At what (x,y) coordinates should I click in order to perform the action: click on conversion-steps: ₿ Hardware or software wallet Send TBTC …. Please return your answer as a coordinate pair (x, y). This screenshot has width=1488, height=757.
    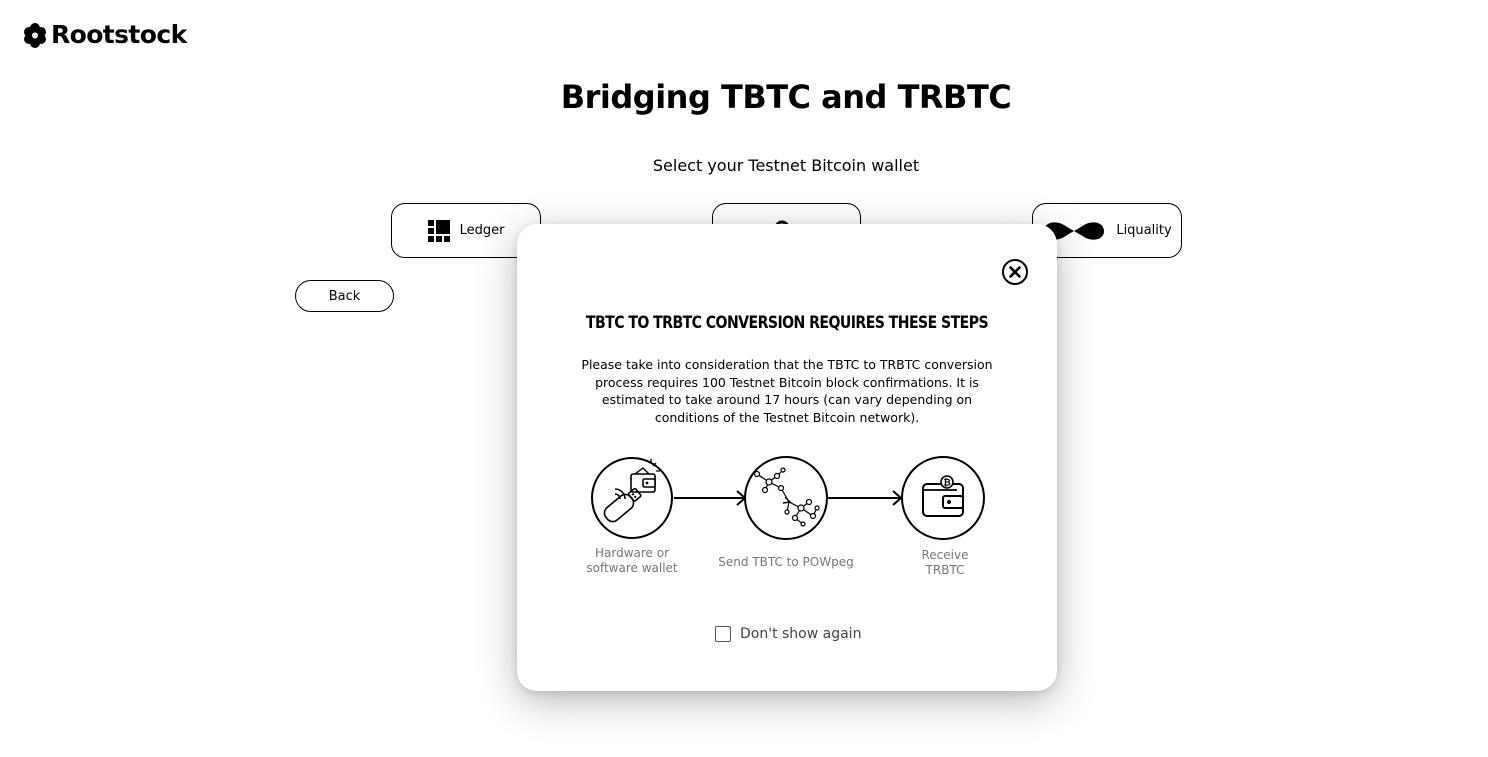
    Looking at the image, I should click on (787, 522).